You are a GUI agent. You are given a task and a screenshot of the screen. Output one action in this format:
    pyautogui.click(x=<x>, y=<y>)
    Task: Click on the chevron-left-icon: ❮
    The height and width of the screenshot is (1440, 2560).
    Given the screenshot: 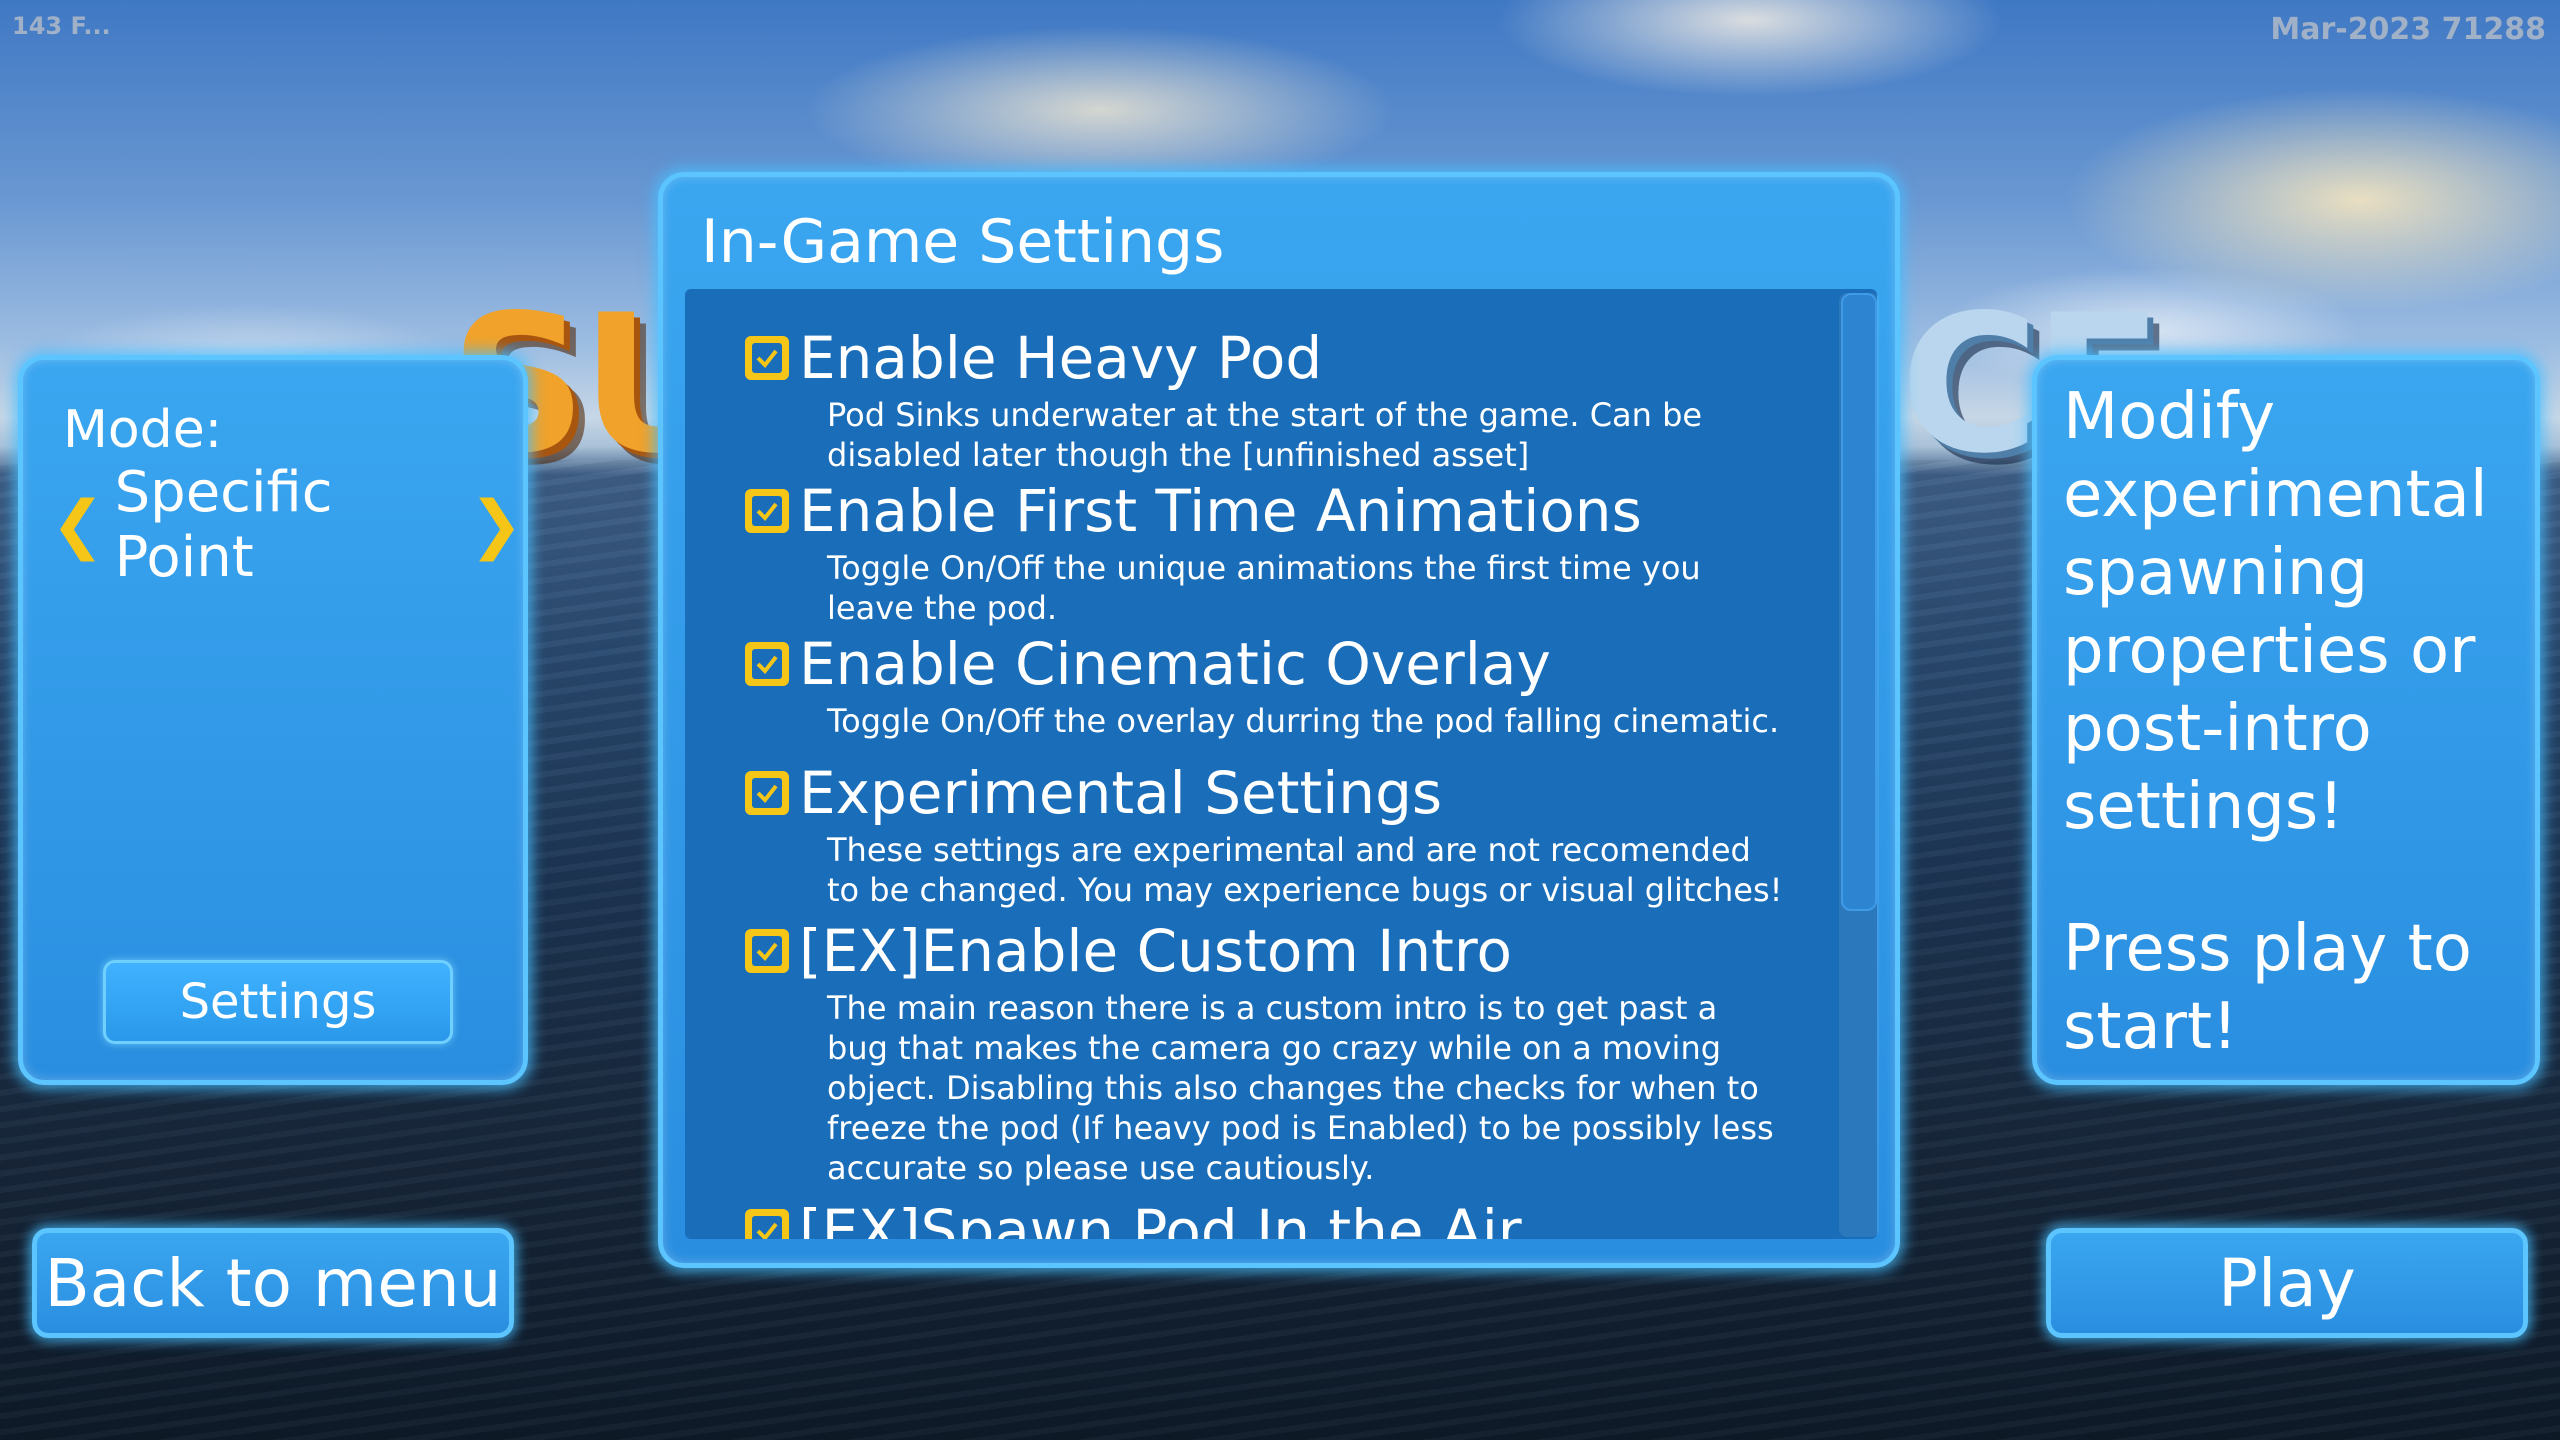 What is the action you would take?
    pyautogui.click(x=78, y=525)
    